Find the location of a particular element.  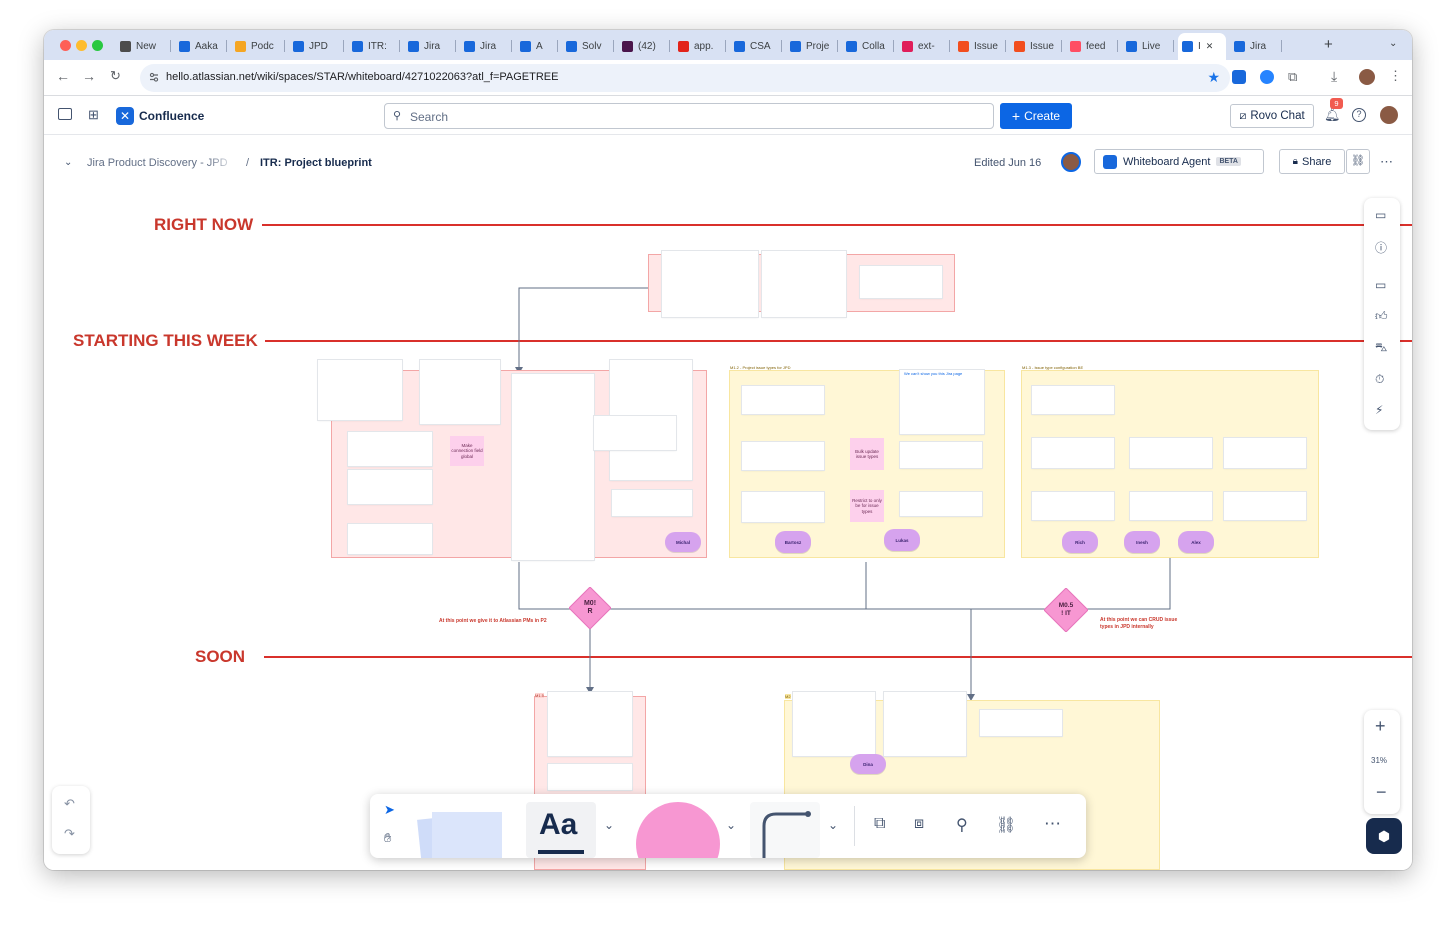

sticky-note: Bulk update issue types is located at coordinates (867, 454).